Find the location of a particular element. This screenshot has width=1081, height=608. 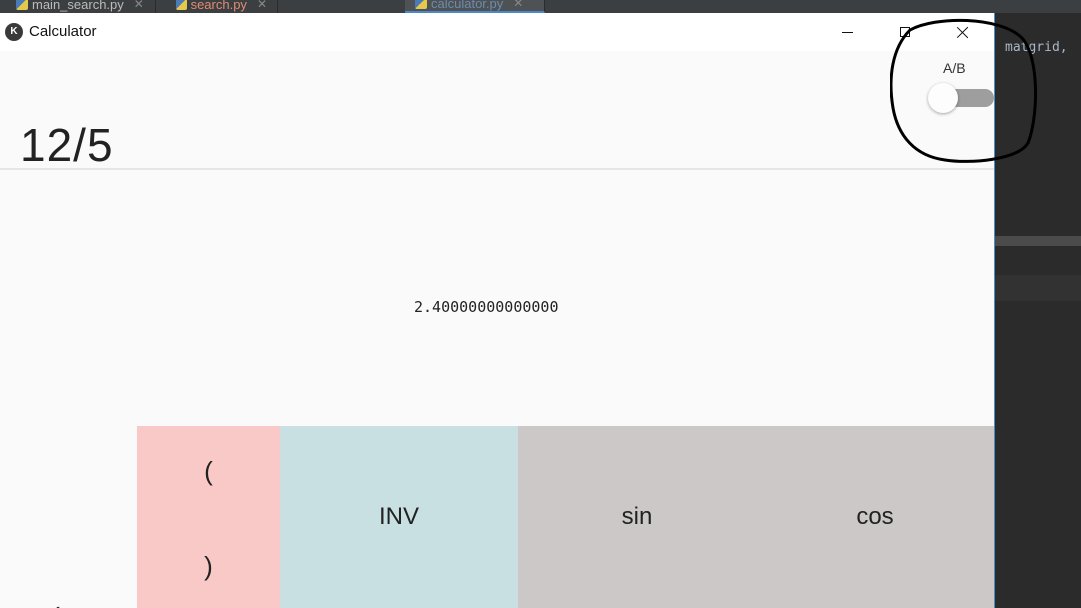

close-icon is located at coordinates (963, 32).